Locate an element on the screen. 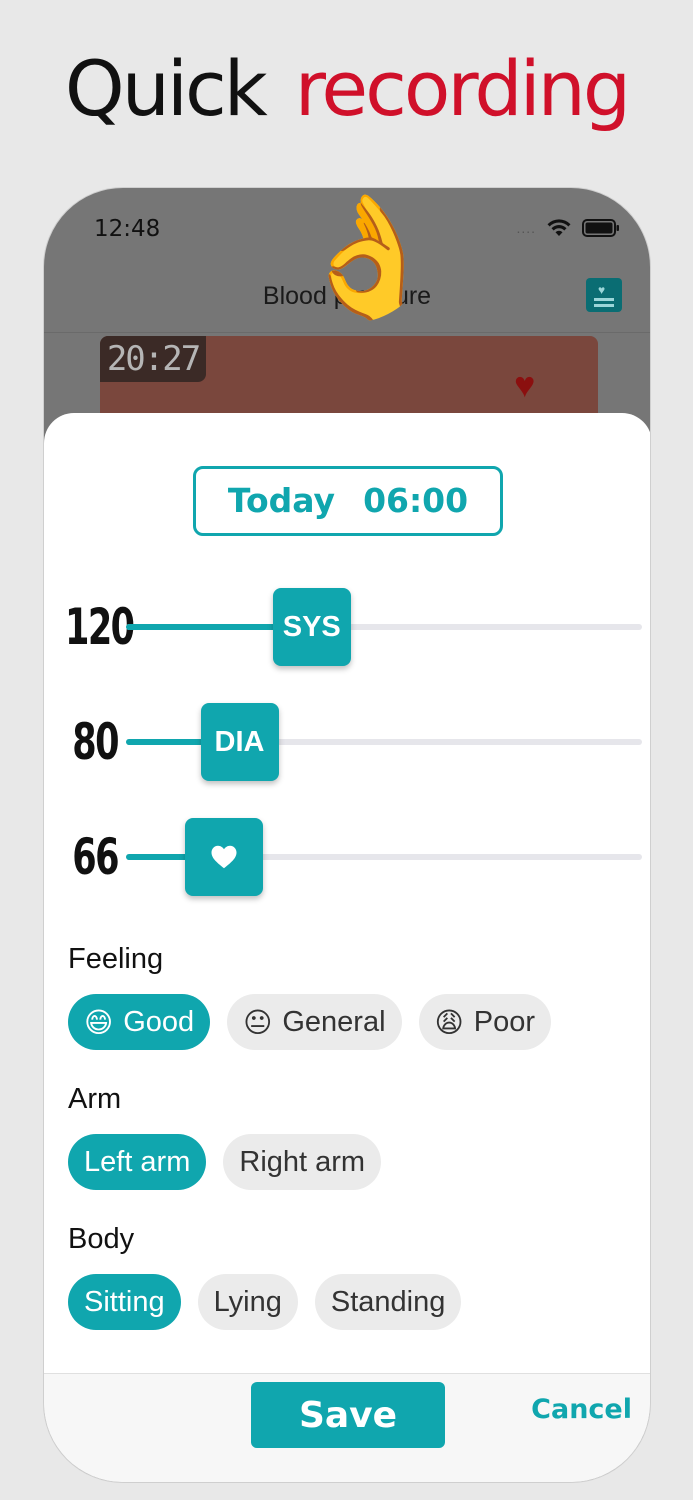 Image resolution: width=693 pixels, height=1500 pixels. body-label: Body is located at coordinates (101, 1239).